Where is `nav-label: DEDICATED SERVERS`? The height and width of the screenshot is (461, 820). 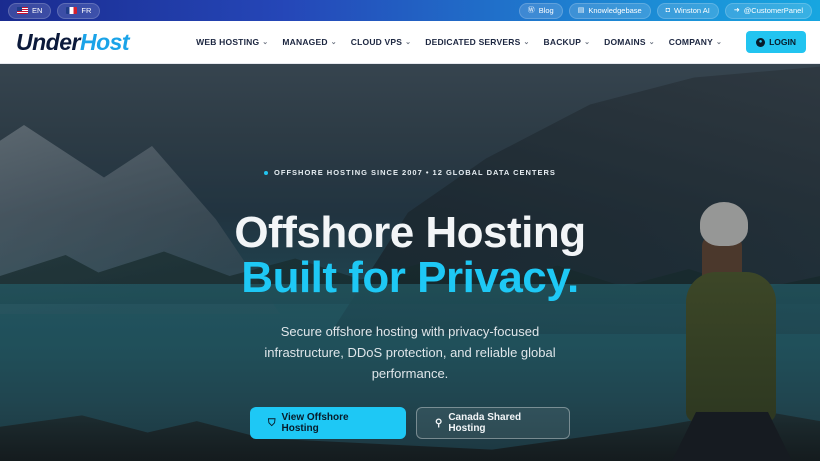
nav-label: DEDICATED SERVERS is located at coordinates (473, 42).